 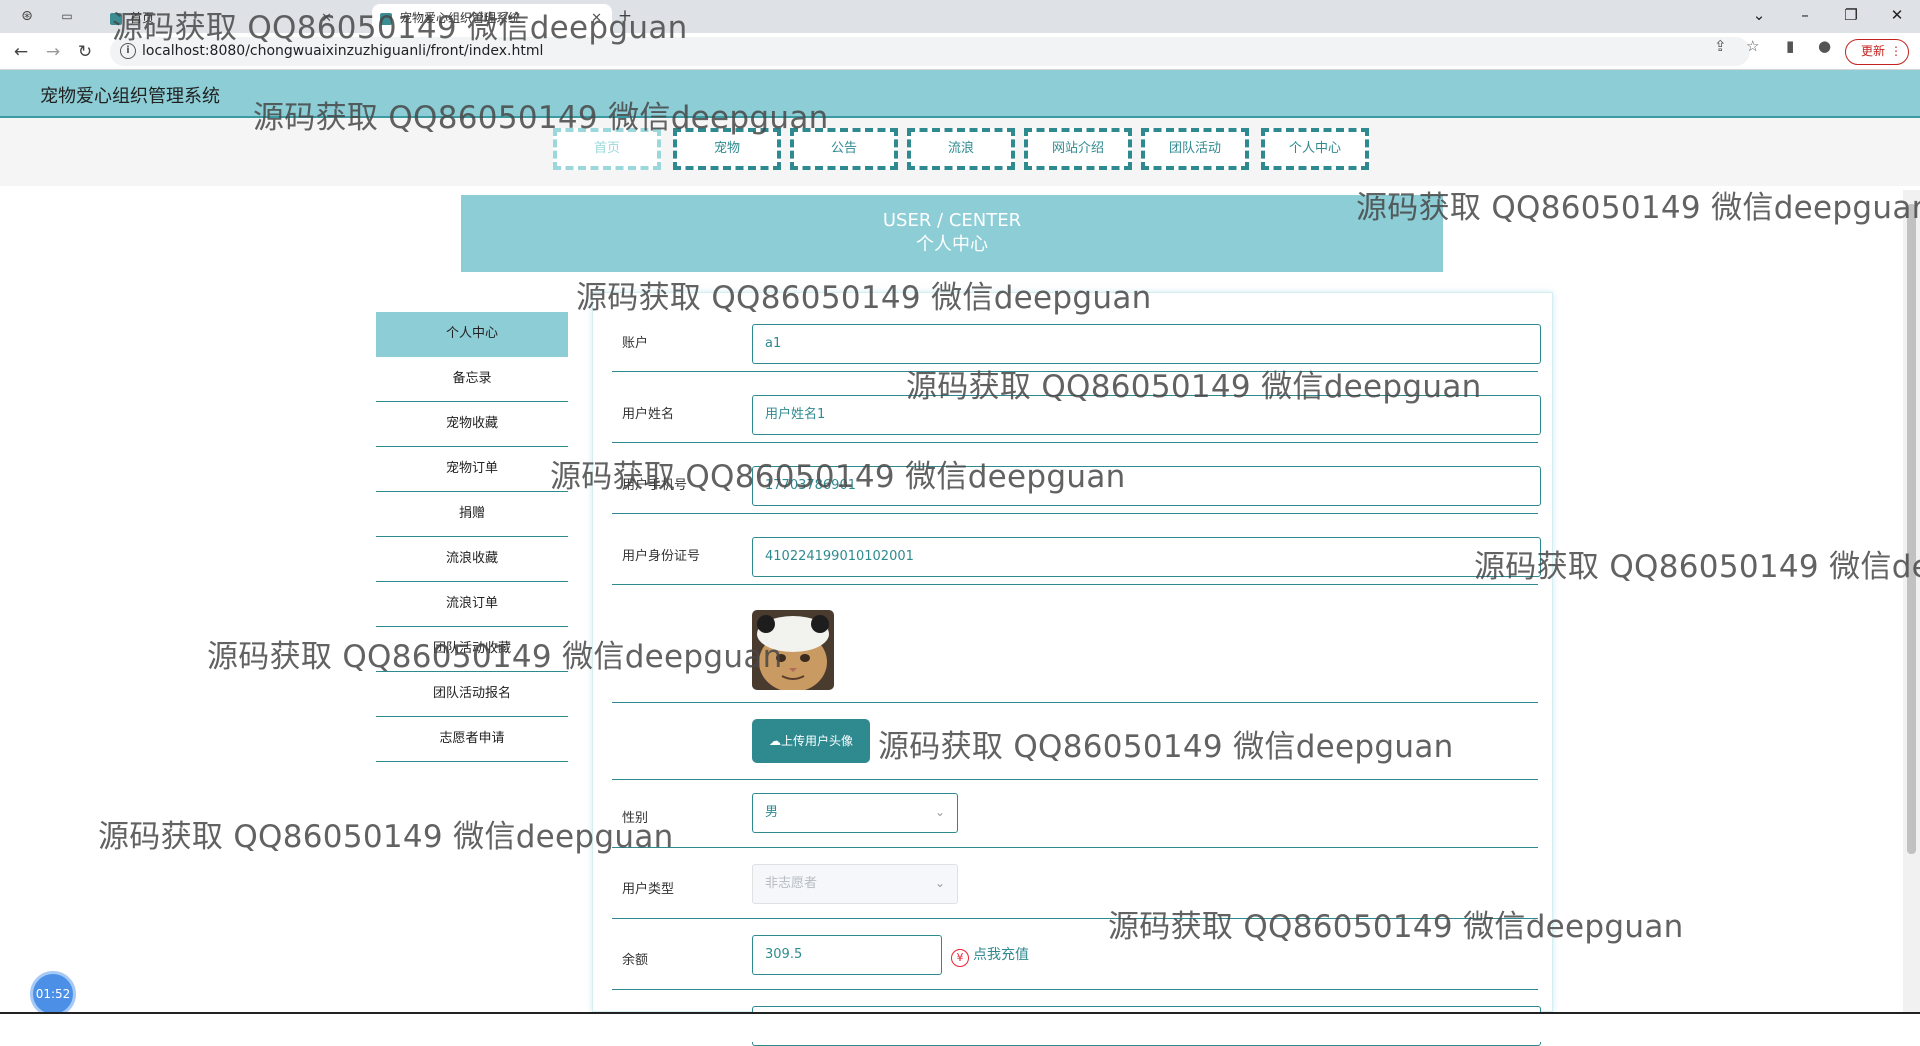 I want to click on form-row-account: 账户 a1, so click(x=1076, y=347).